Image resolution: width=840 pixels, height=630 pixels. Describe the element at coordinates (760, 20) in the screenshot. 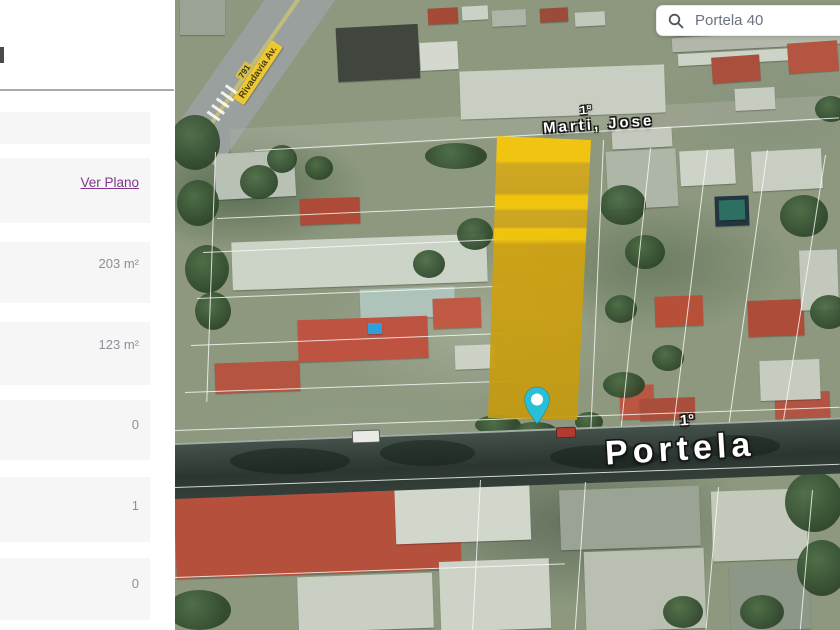

I see `search-input` at that location.